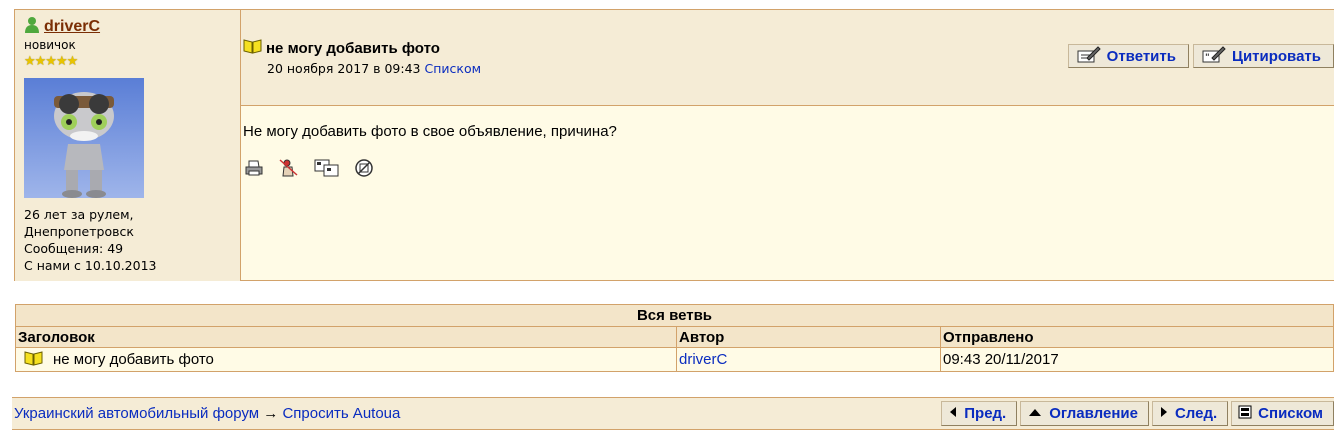 The image size is (1334, 446). Describe the element at coordinates (364, 168) in the screenshot. I see `block-icon` at that location.